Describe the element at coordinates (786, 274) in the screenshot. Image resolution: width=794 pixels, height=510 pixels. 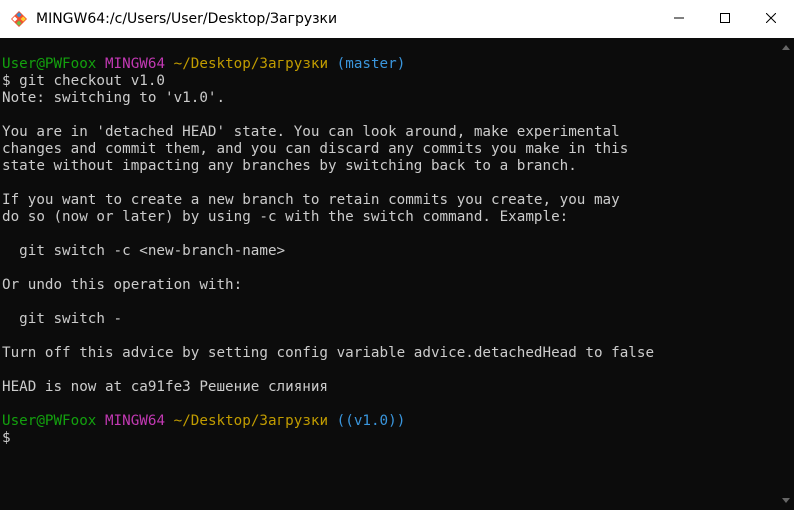
I see `vertical-scrollbar` at that location.